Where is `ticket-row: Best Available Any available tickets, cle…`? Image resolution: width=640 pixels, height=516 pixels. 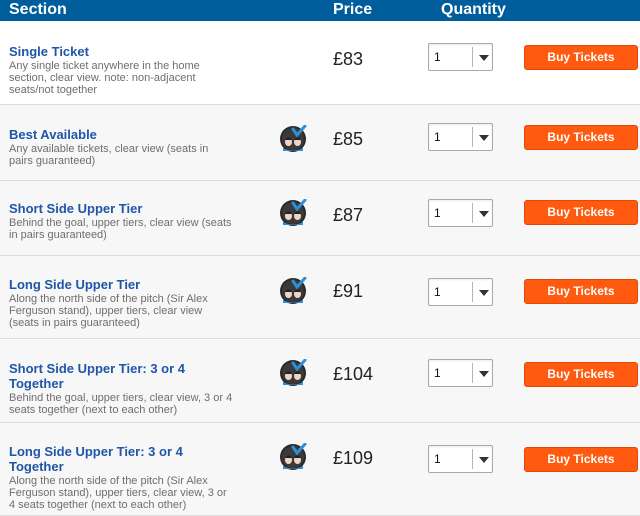 ticket-row: Best Available Any available tickets, cle… is located at coordinates (320, 143).